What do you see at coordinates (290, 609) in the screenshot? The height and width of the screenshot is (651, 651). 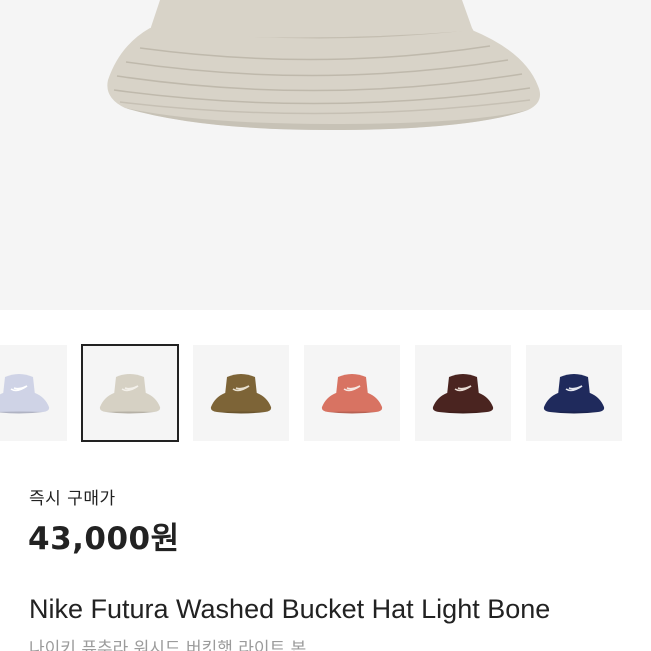 I see `product-name-english: Nike Futura Washed Bucket Hat Light Bone` at bounding box center [290, 609].